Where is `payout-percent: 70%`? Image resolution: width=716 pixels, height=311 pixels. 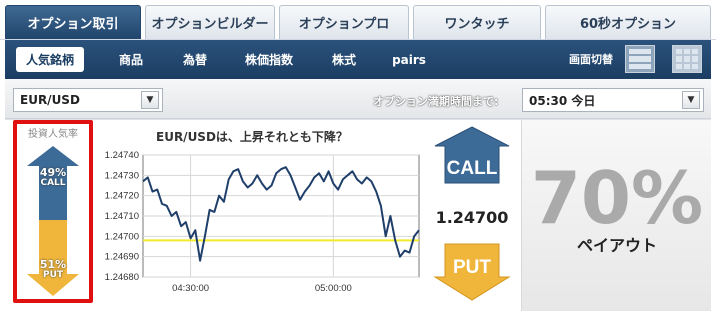
payout-percent: 70% is located at coordinates (617, 198).